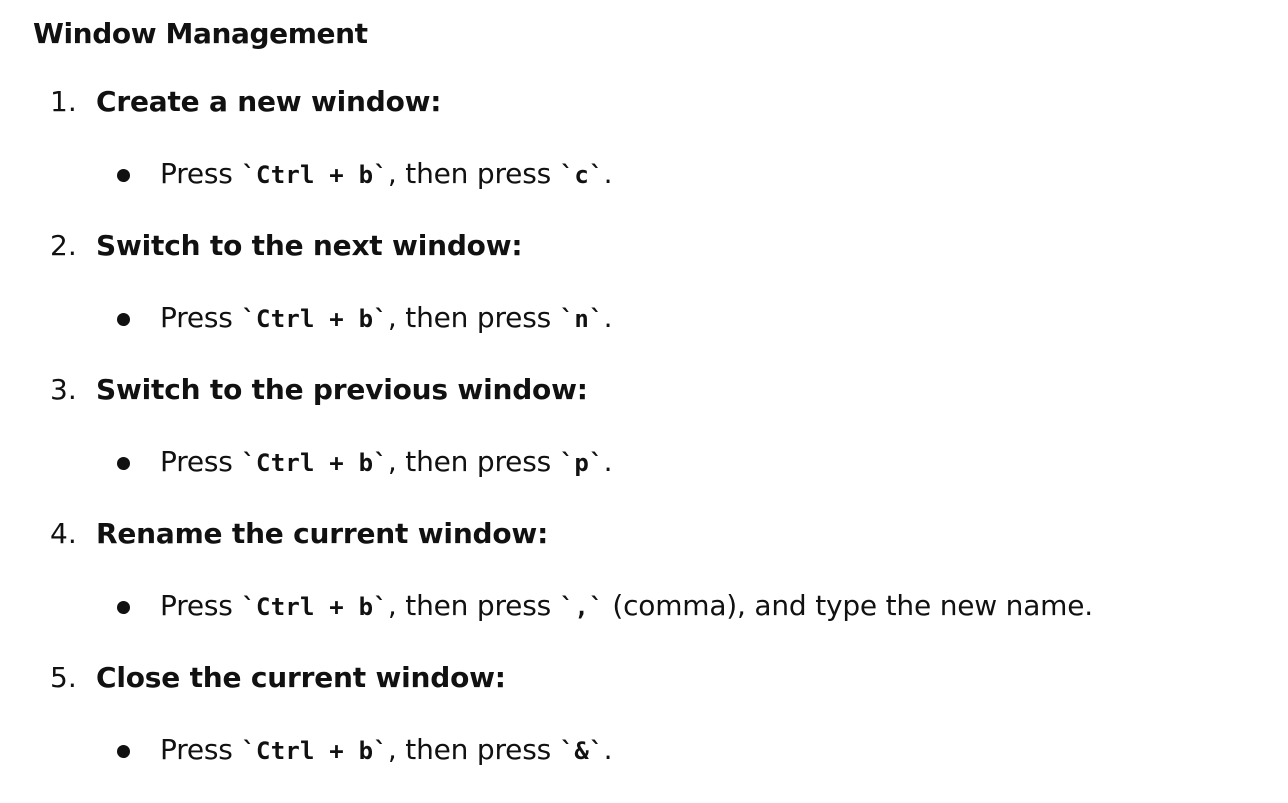 The height and width of the screenshot is (803, 1288). I want to click on step-title: Switch to the next window:, so click(309, 245).